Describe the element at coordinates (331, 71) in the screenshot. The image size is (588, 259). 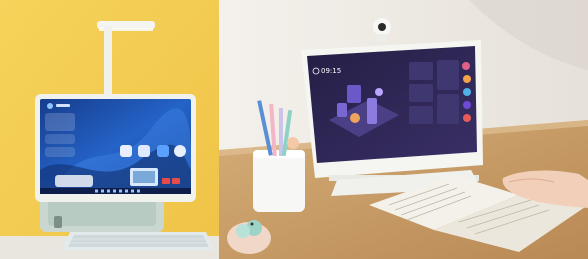
I see `screen-clock: 09:15` at that location.